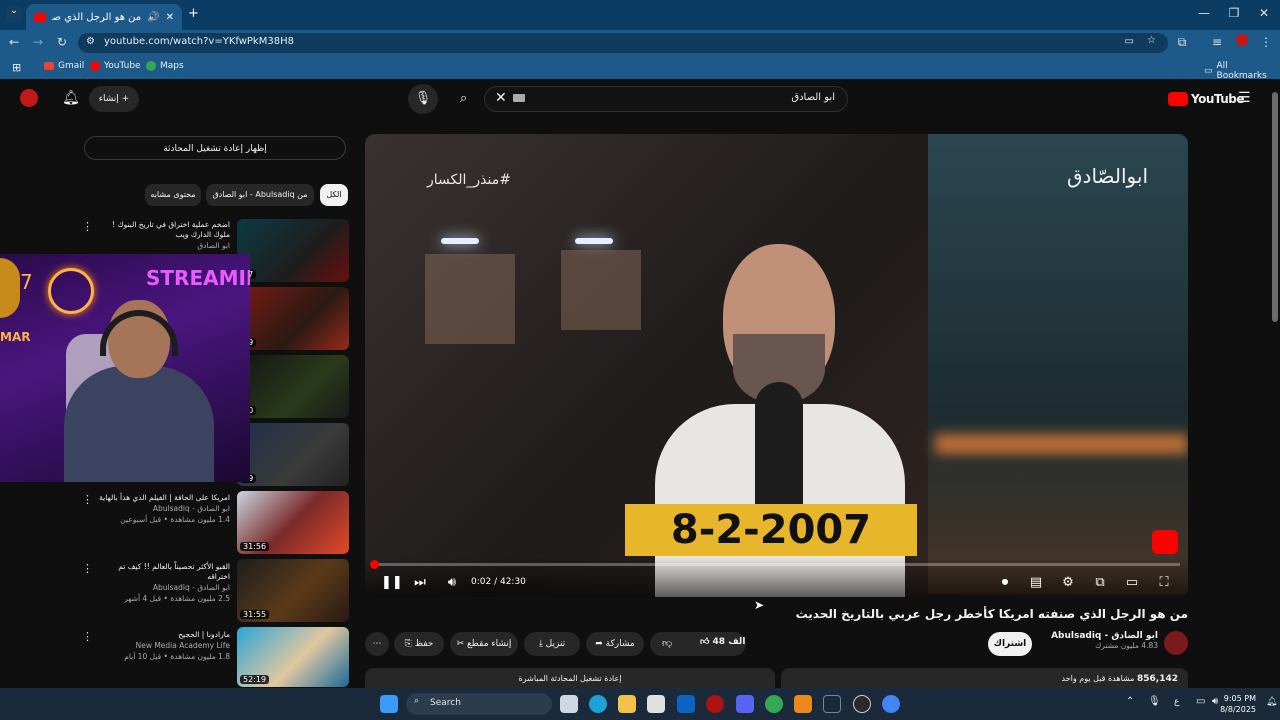  I want to click on mic-tray-icon: 🎙︎, so click(1154, 701).